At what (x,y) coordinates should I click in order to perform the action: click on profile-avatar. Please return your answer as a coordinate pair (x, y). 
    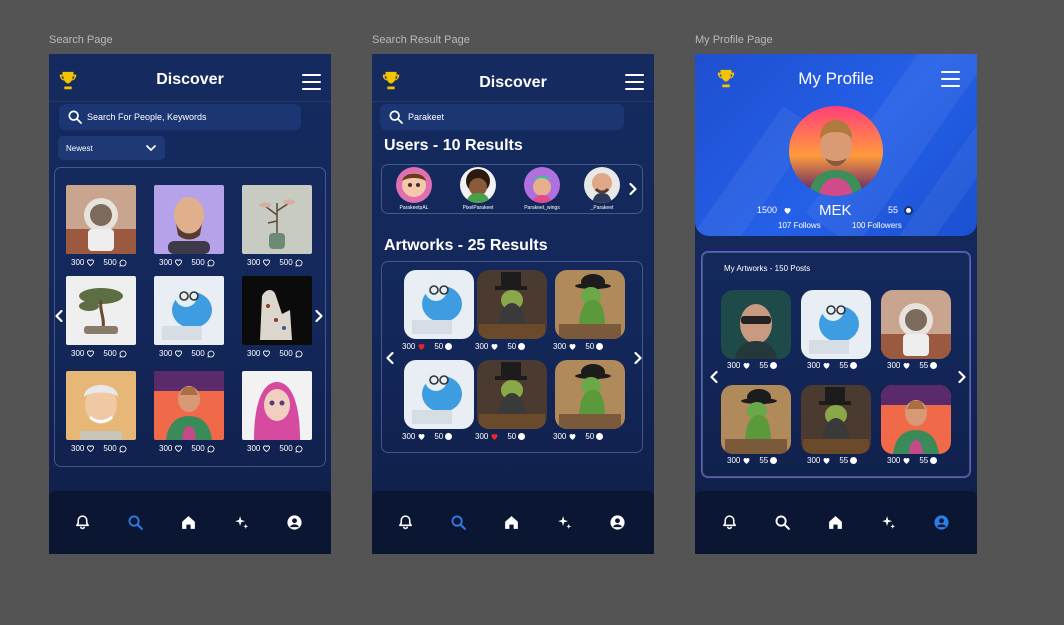
    Looking at the image, I should click on (836, 151).